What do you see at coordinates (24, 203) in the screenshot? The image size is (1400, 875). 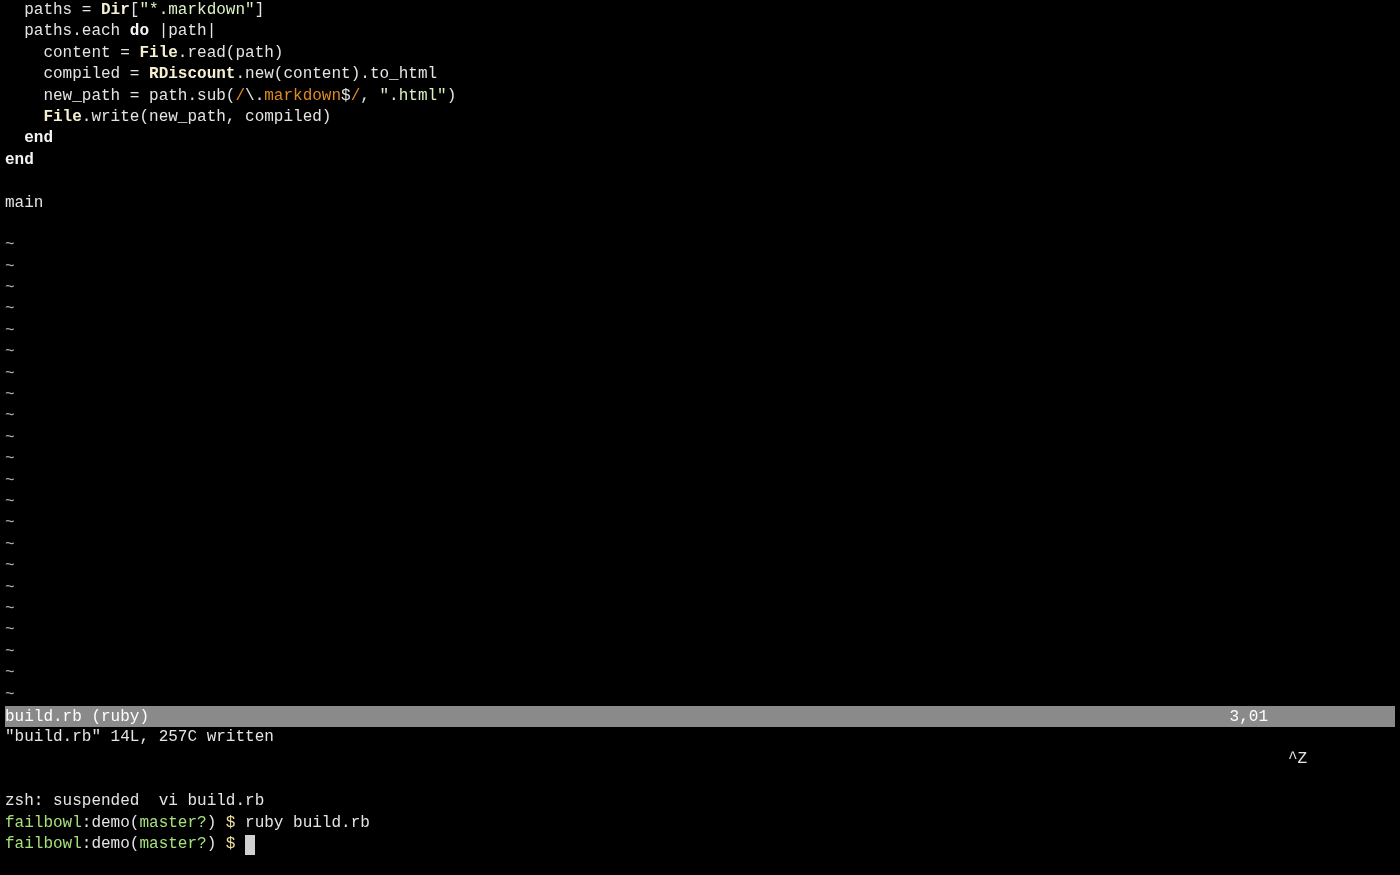 I see `code-line: main` at bounding box center [24, 203].